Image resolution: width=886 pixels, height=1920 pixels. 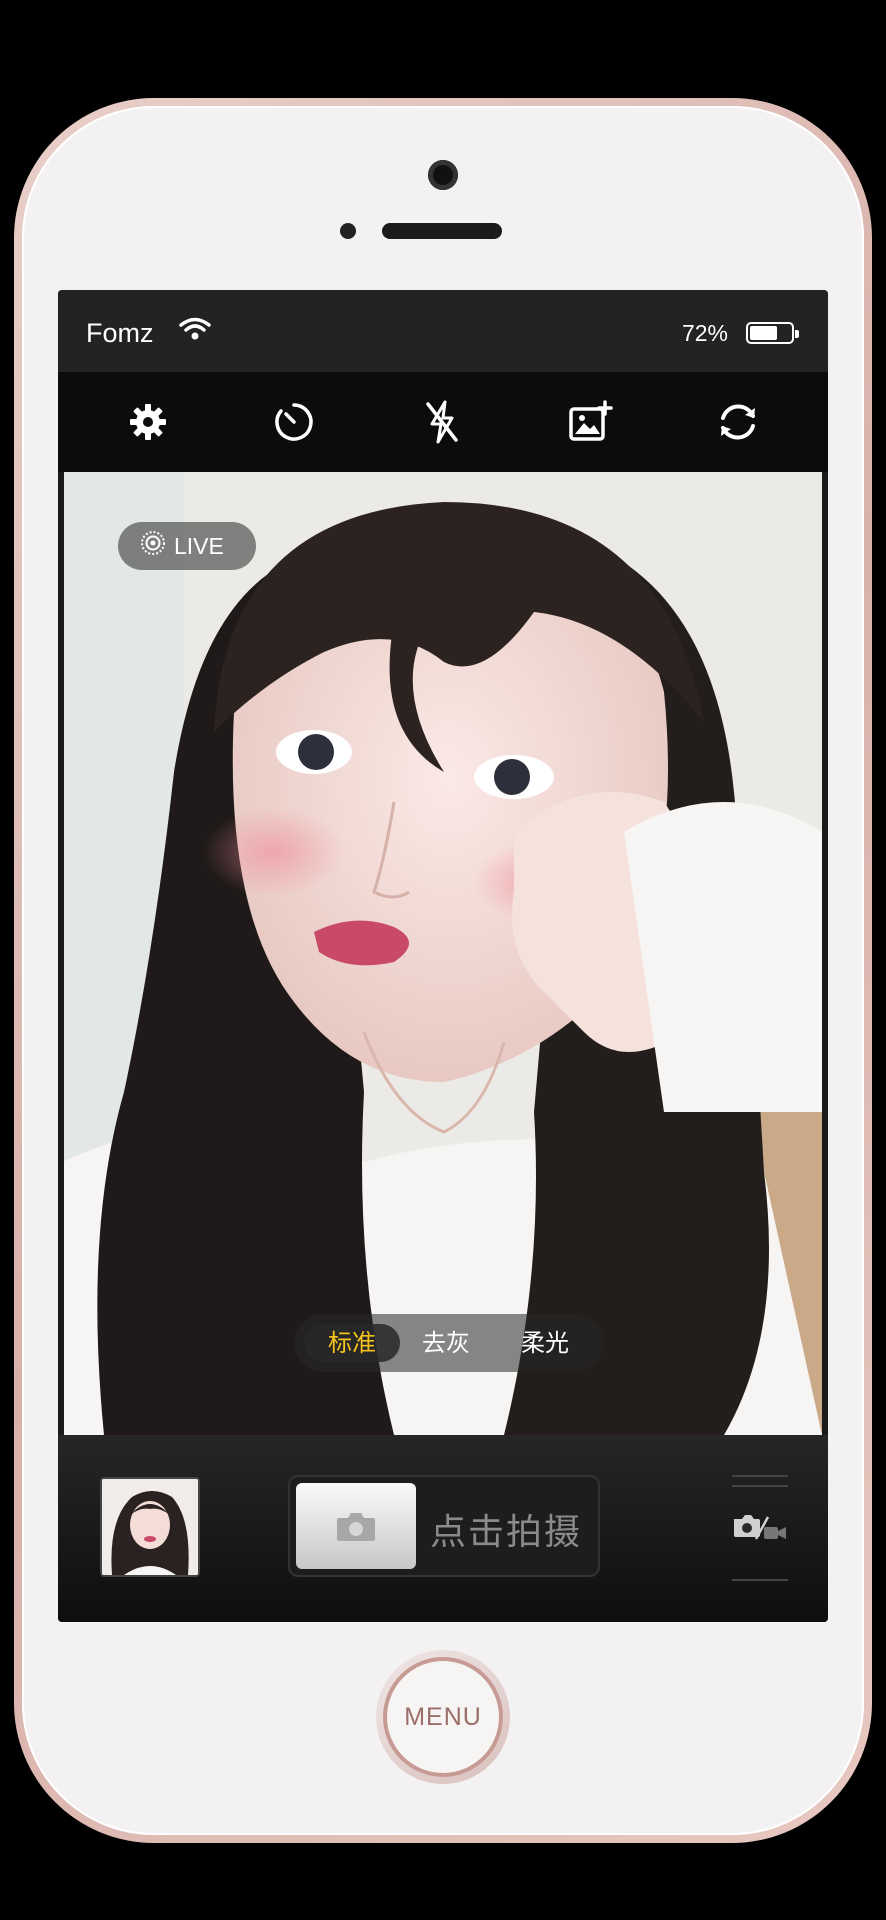 I want to click on gallery-thumbnail-image, so click(x=150, y=1527).